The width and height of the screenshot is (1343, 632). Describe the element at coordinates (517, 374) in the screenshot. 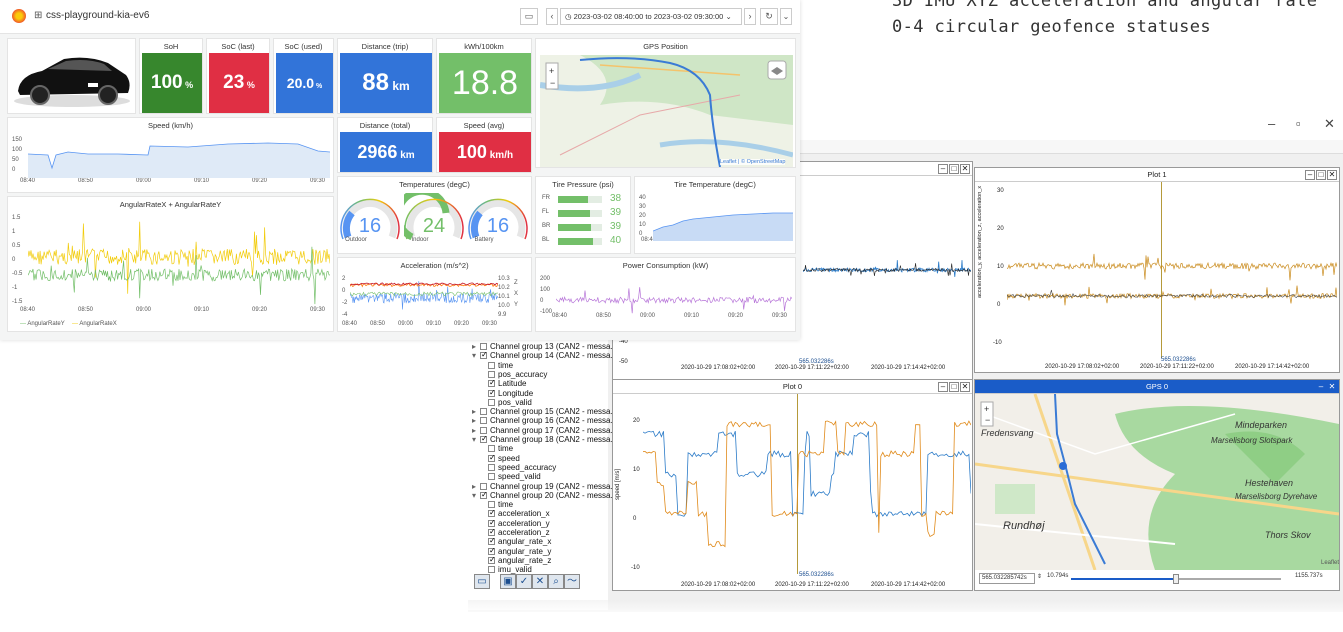

I see `channel-item: pos_accuracy` at that location.